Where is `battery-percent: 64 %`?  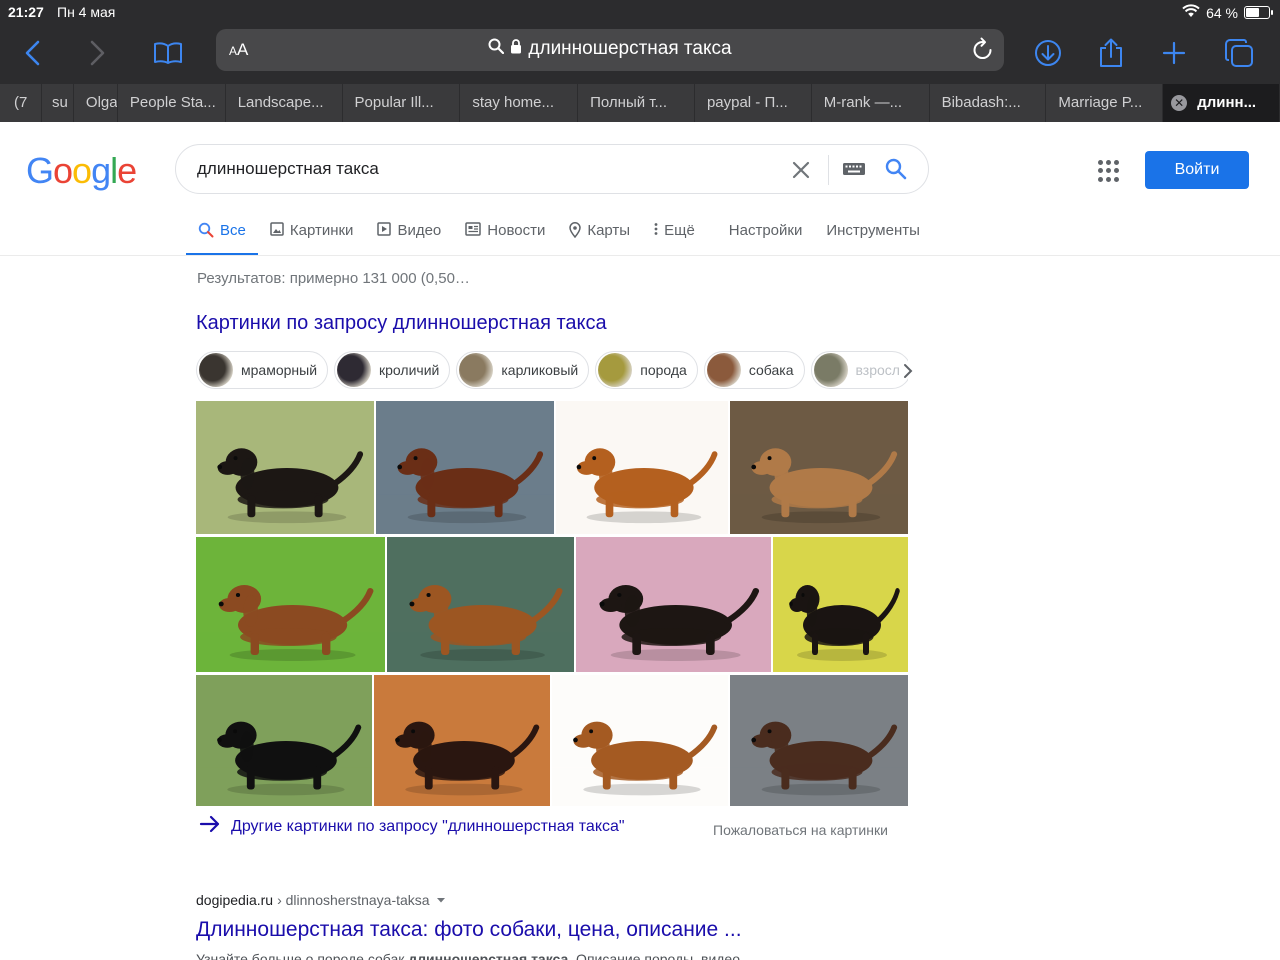 battery-percent: 64 % is located at coordinates (1222, 12).